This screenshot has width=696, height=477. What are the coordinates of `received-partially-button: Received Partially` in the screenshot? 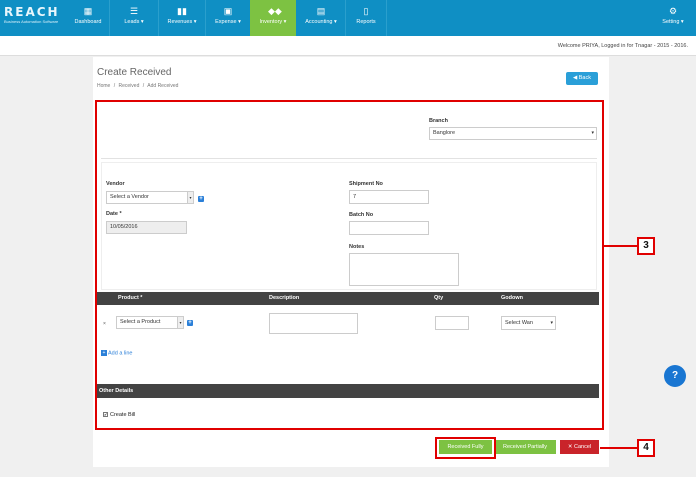 It's located at (525, 447).